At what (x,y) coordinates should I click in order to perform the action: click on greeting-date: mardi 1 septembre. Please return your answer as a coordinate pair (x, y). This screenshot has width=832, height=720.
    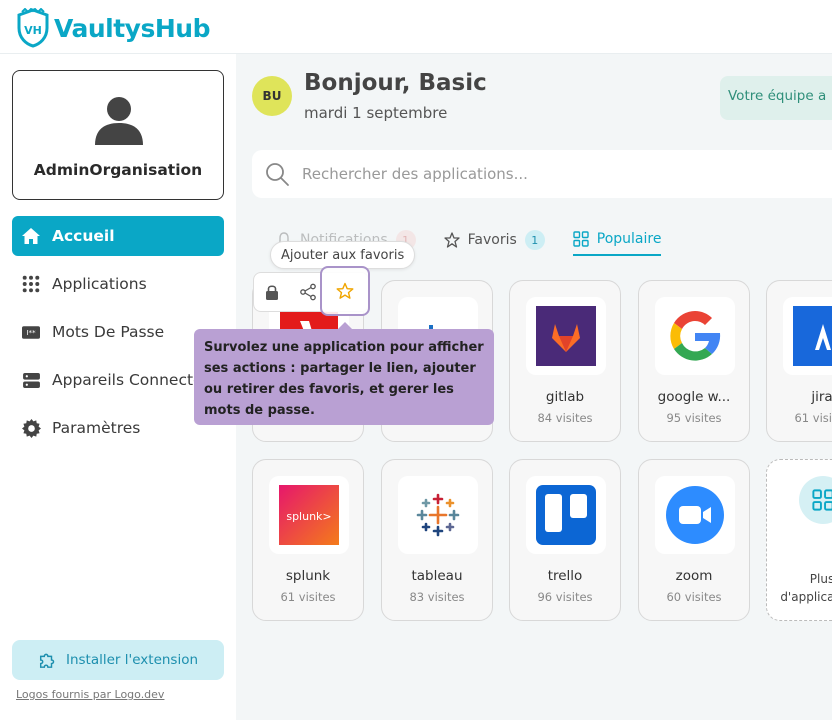
    Looking at the image, I should click on (376, 113).